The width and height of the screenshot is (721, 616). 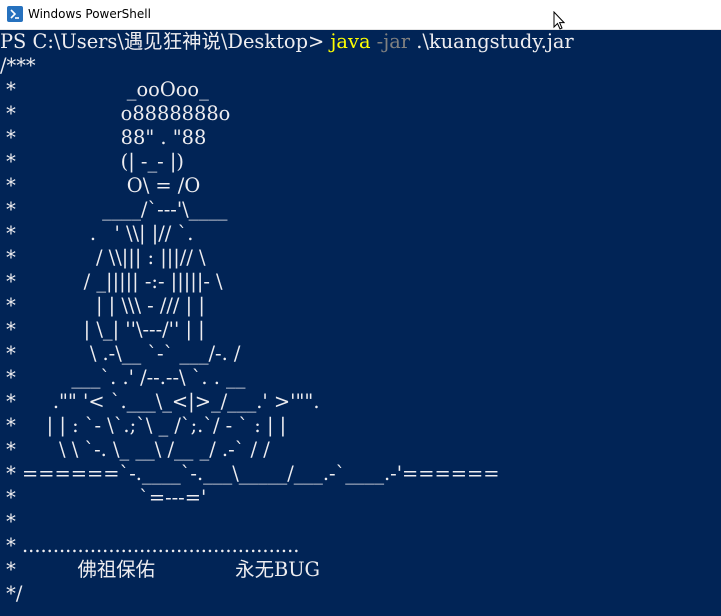 I want to click on output-line: * `=---=', so click(x=103, y=497).